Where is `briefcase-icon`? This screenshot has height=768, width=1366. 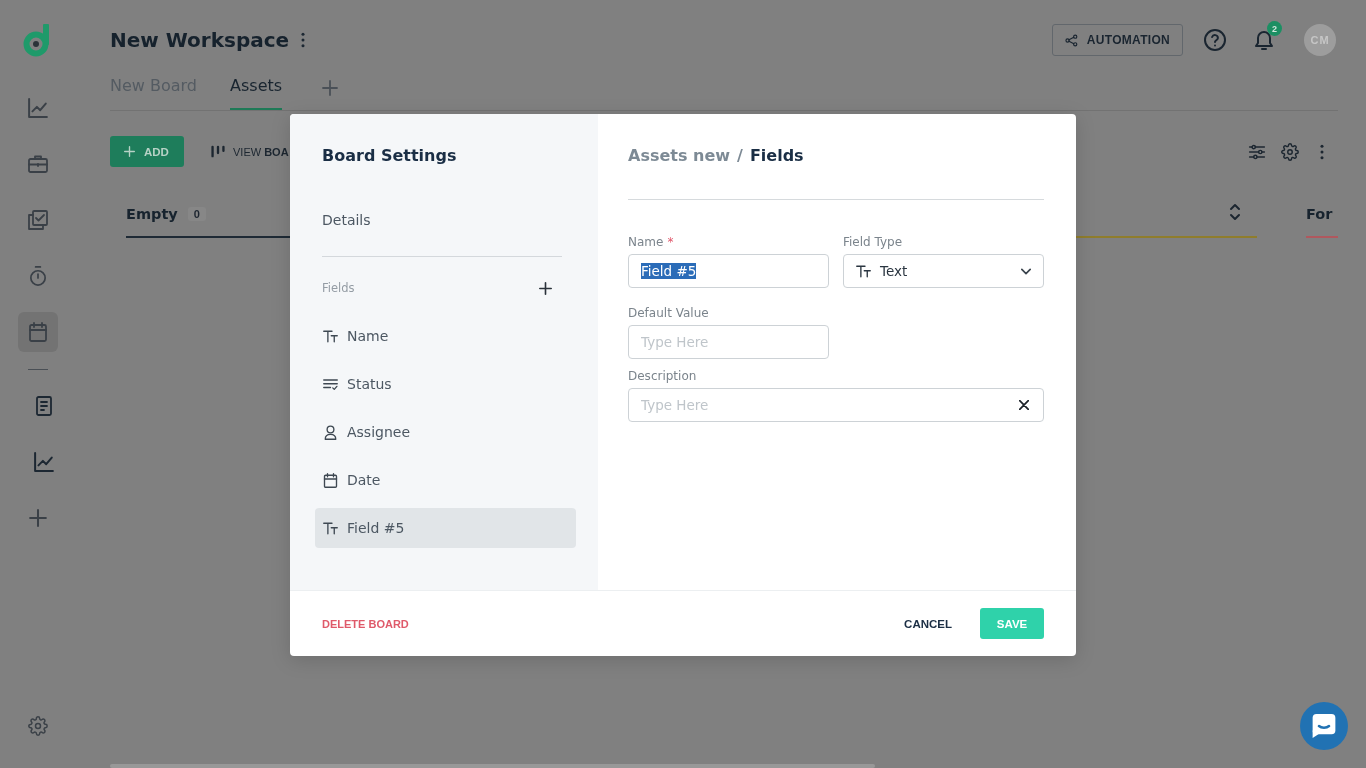 briefcase-icon is located at coordinates (38, 164).